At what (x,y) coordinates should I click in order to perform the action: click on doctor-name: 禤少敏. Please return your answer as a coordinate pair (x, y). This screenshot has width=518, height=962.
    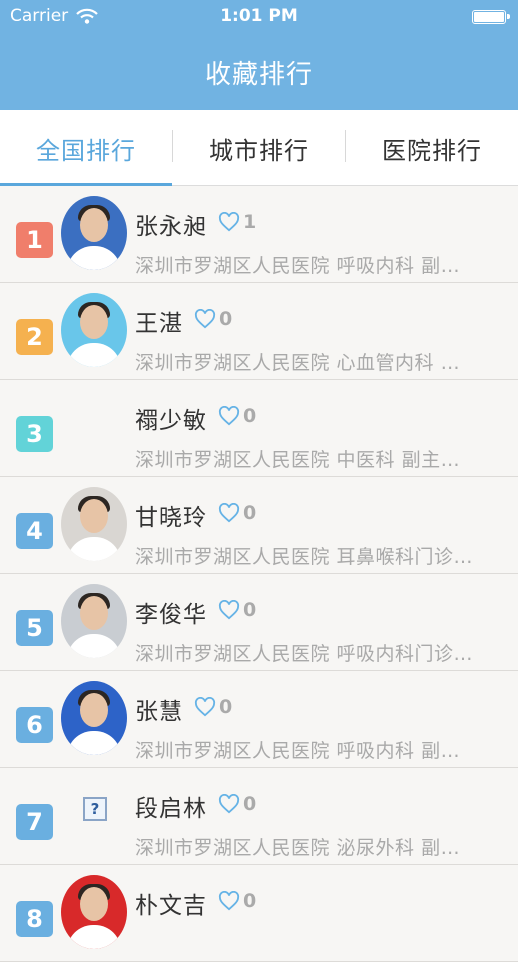
    Looking at the image, I should click on (171, 421).